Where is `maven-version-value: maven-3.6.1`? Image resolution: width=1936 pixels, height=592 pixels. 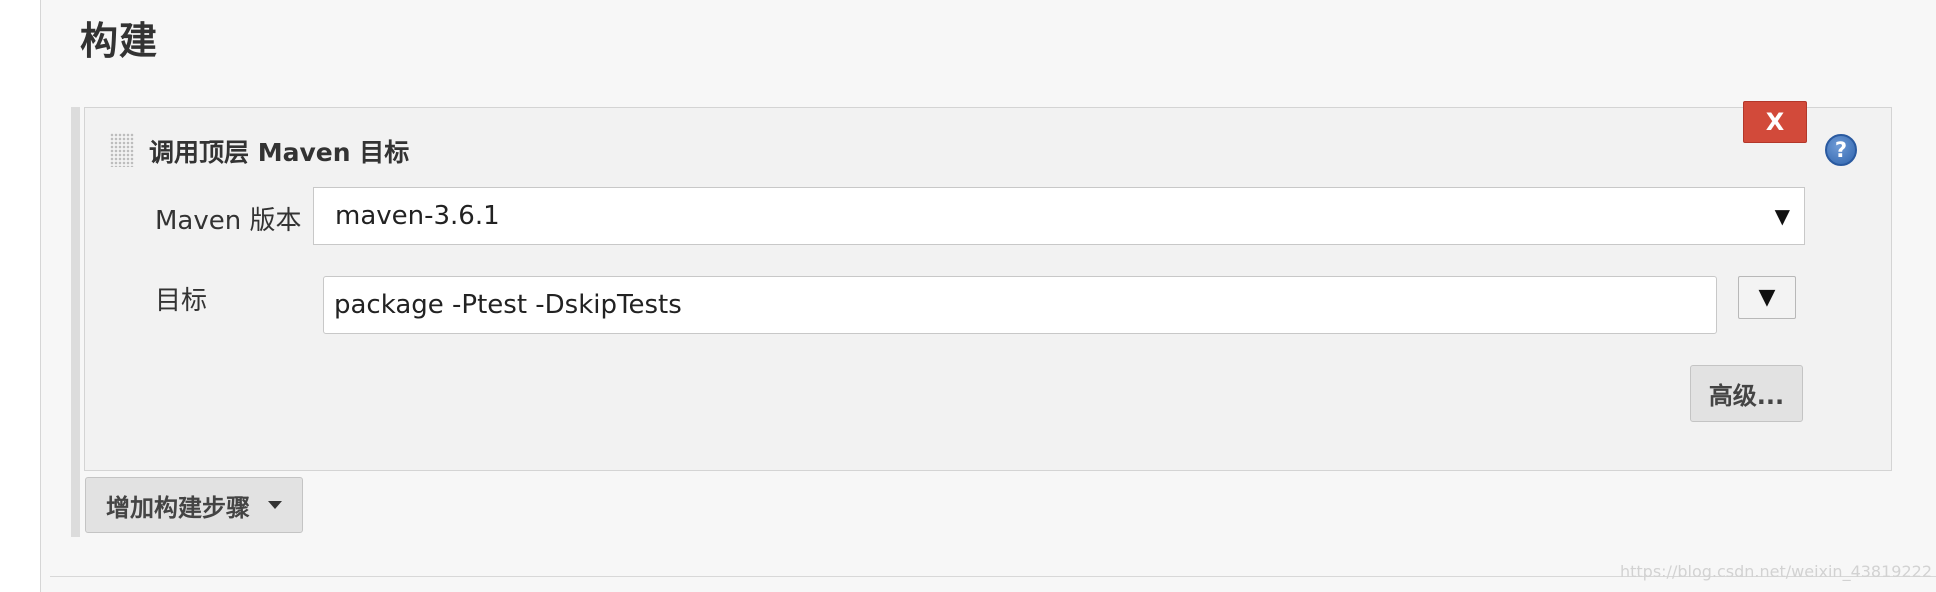 maven-version-value: maven-3.6.1 is located at coordinates (417, 216).